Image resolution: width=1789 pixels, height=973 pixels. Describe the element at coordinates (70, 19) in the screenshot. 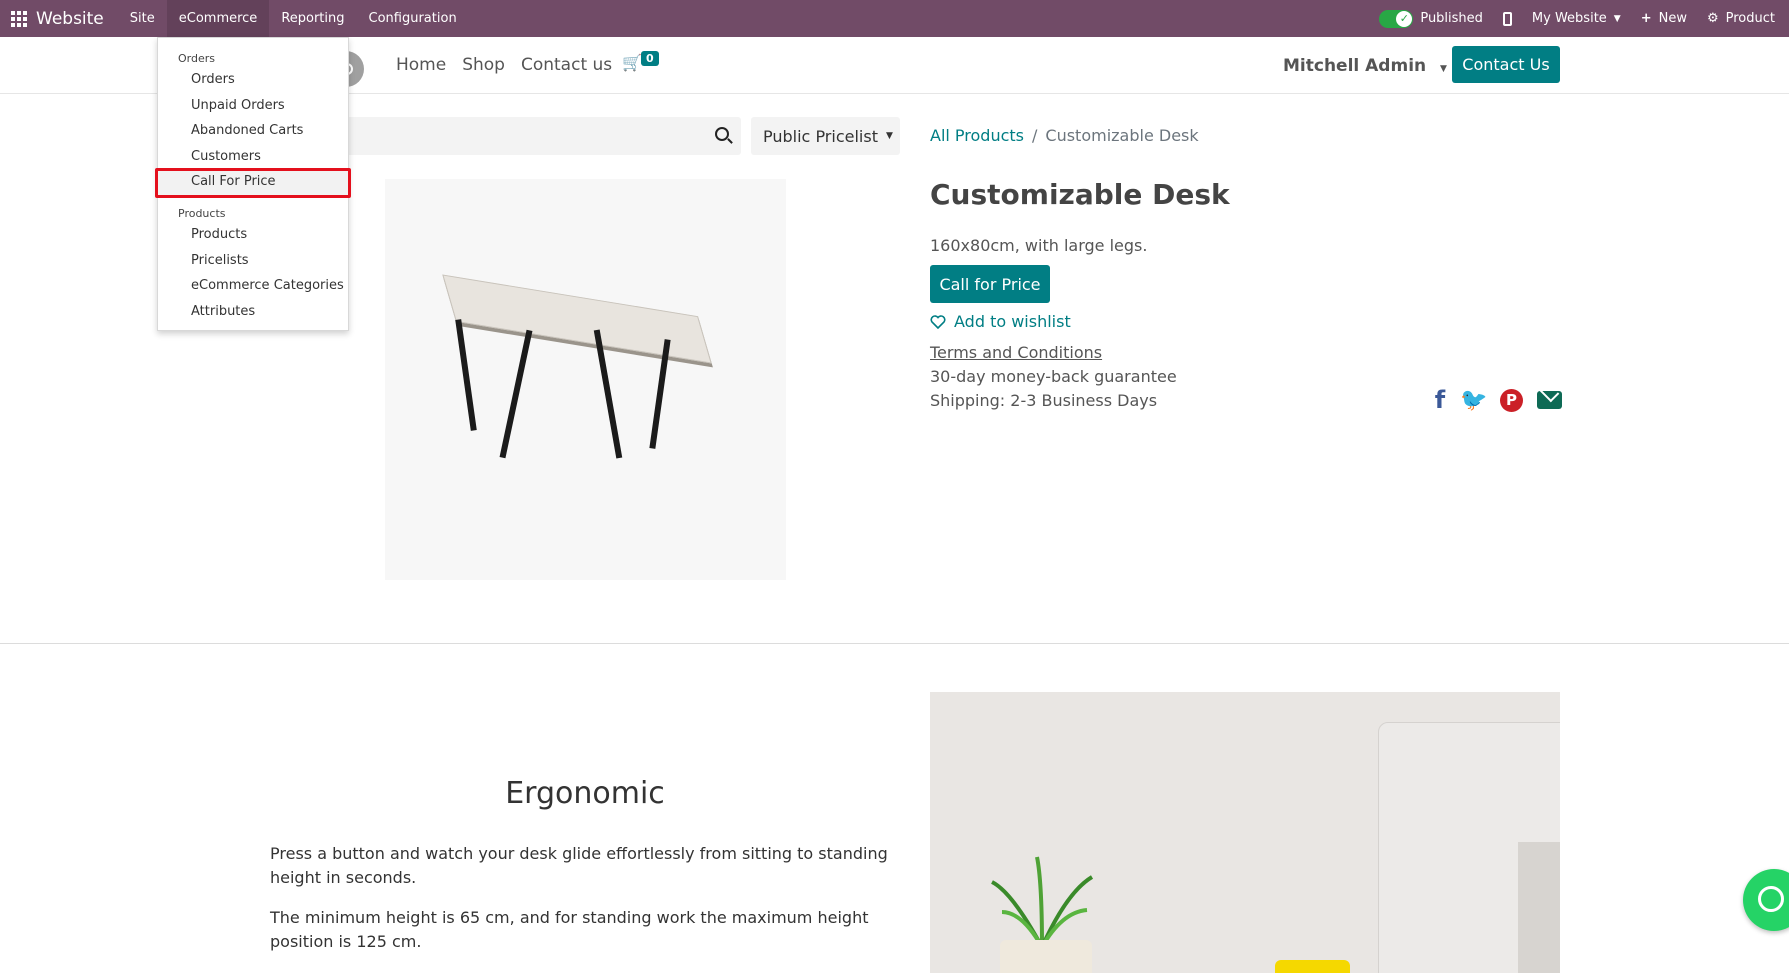

I see `app-brand: Website` at that location.